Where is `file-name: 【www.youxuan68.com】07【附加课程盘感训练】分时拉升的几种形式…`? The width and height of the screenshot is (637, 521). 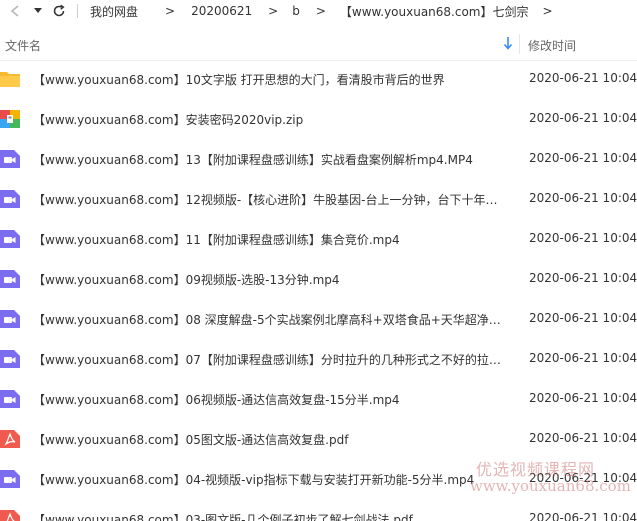
file-name: 【www.youxuan68.com】07【附加课程盘感训练】分时拉升的几种形式… is located at coordinates (269, 359).